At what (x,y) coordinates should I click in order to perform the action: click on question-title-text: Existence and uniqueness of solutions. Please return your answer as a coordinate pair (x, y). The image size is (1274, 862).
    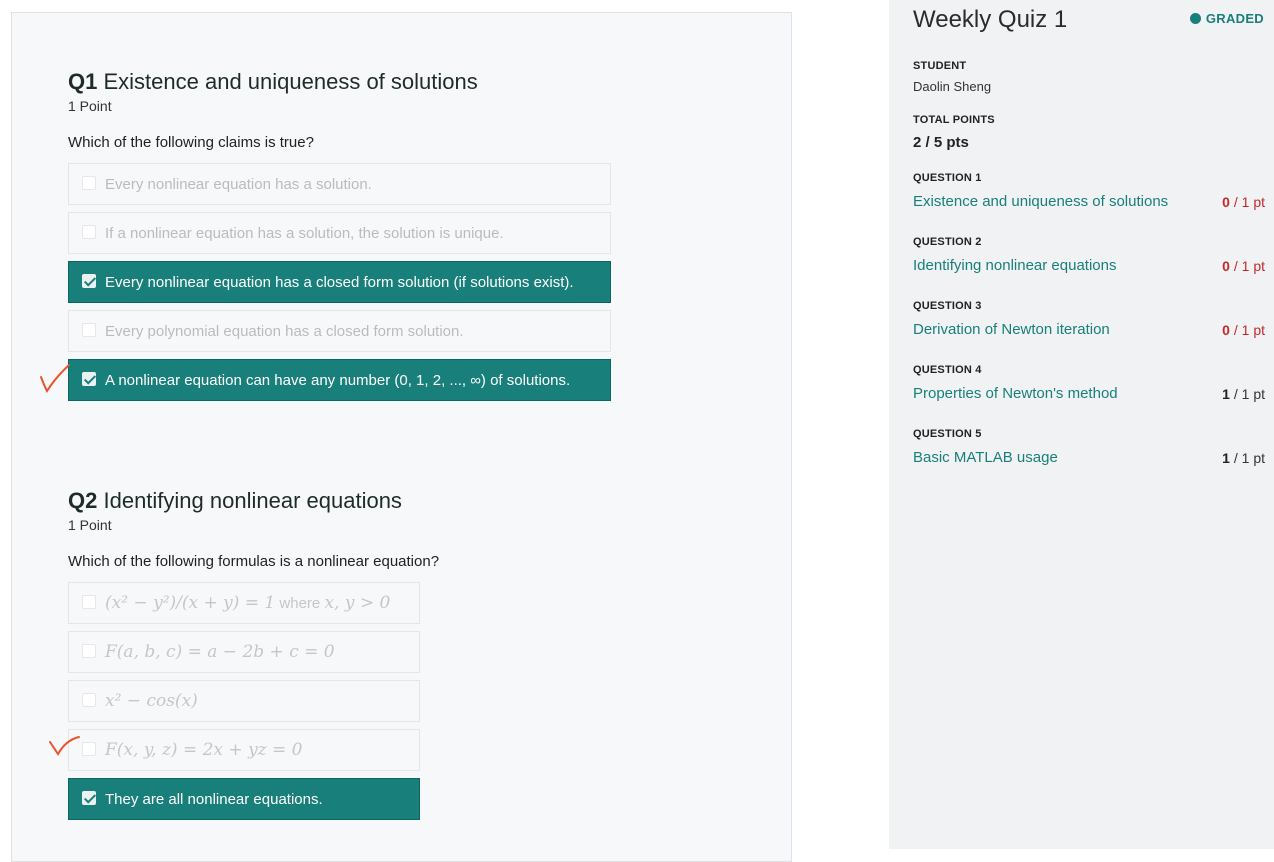
    Looking at the image, I should click on (290, 81).